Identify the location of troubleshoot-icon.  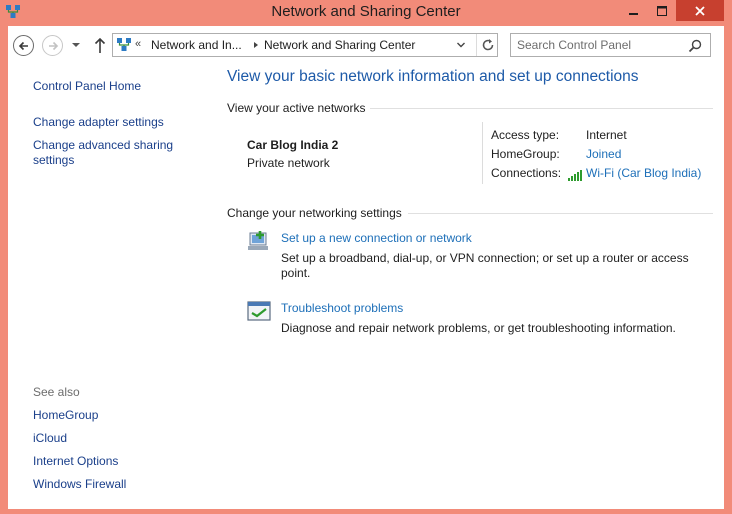
(259, 312).